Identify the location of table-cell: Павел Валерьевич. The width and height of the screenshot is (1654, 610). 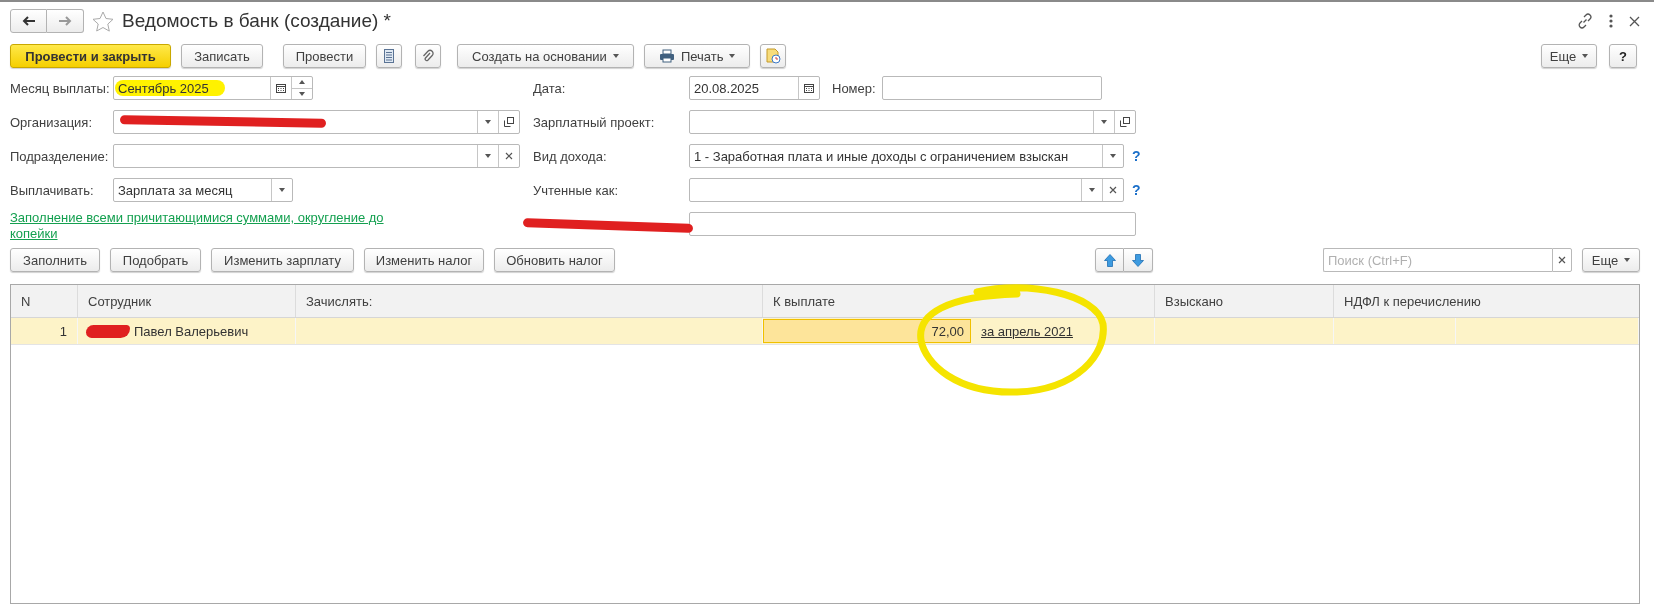
(191, 331).